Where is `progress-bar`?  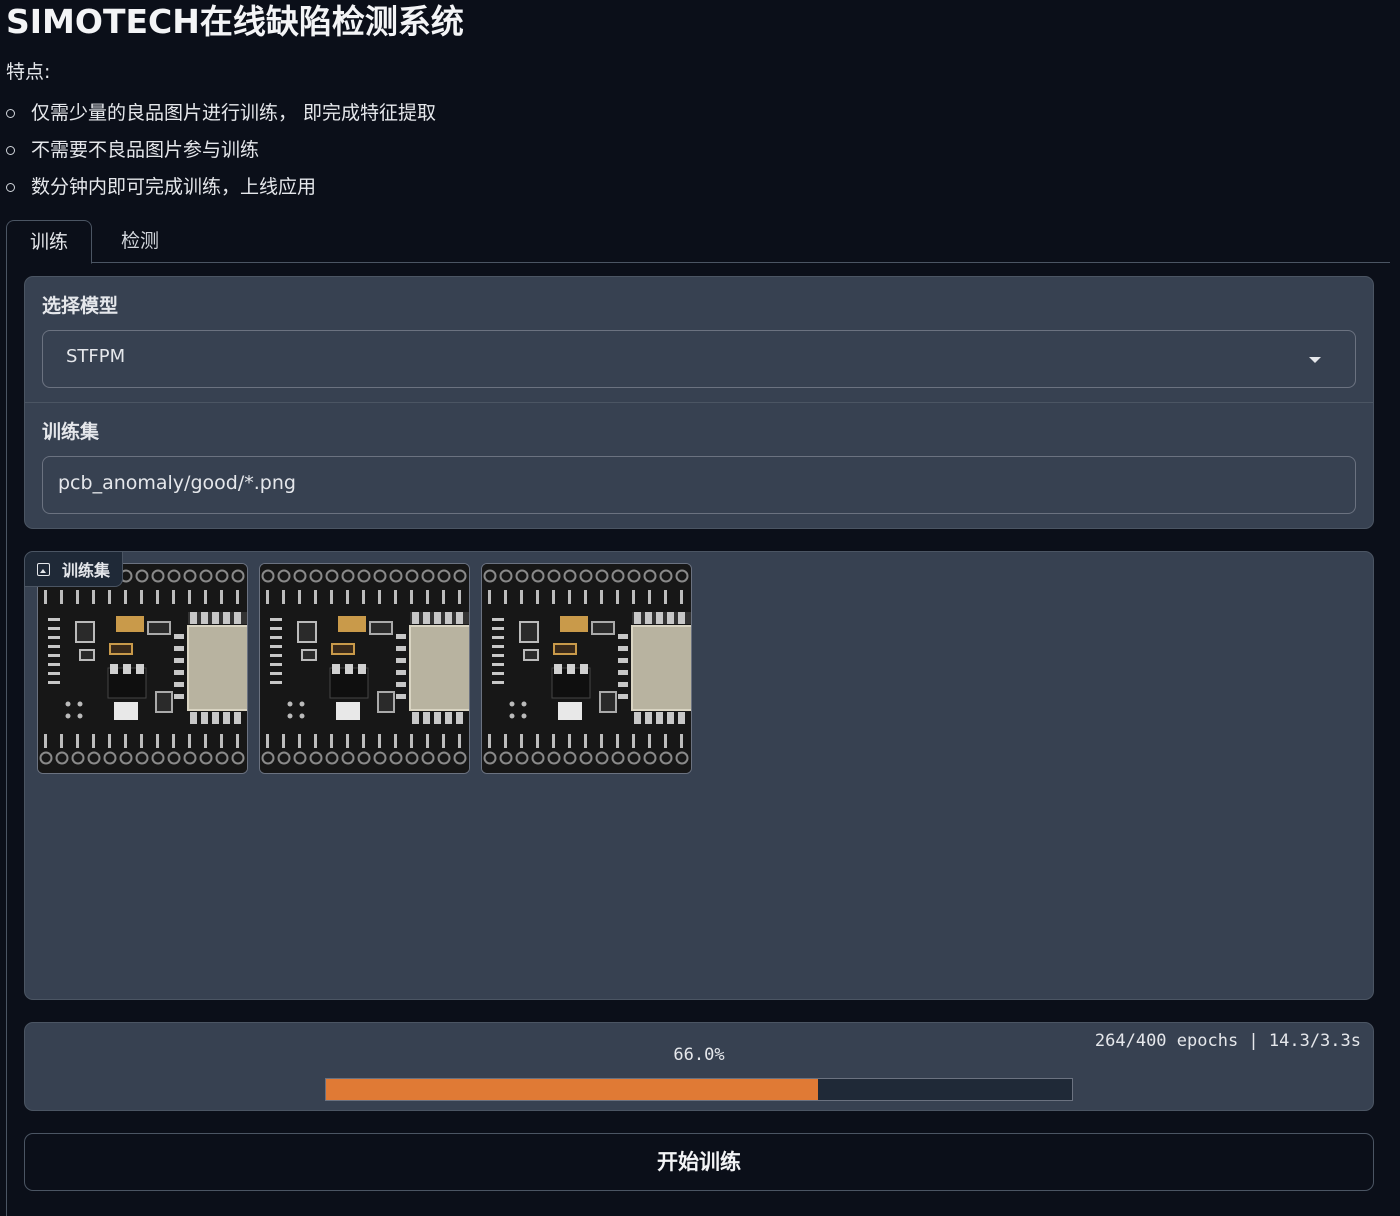
progress-bar is located at coordinates (699, 1089).